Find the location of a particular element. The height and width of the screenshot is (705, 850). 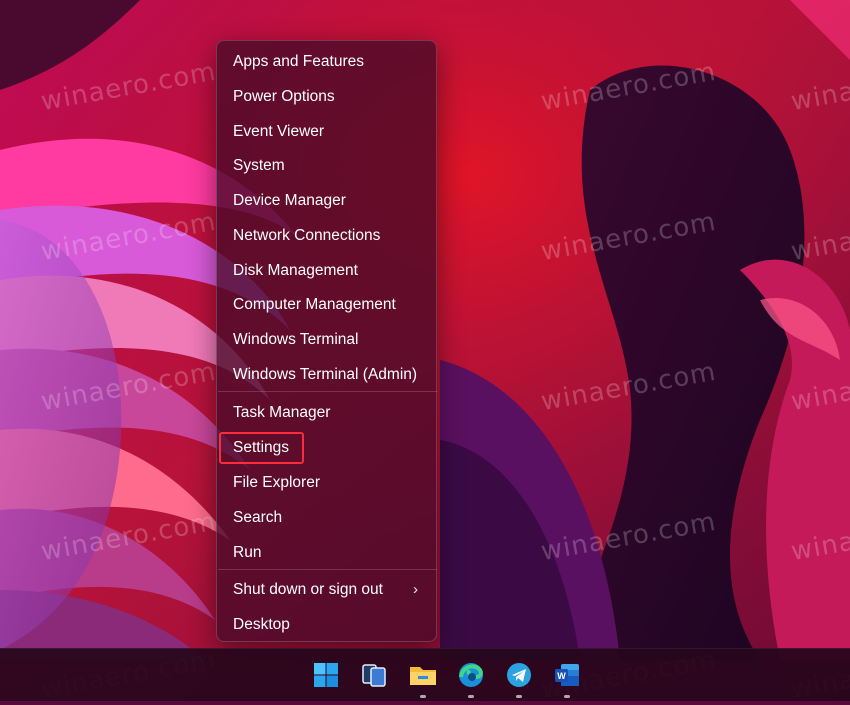

menu-item-event-viewer: Event Viewer is located at coordinates (327, 132).